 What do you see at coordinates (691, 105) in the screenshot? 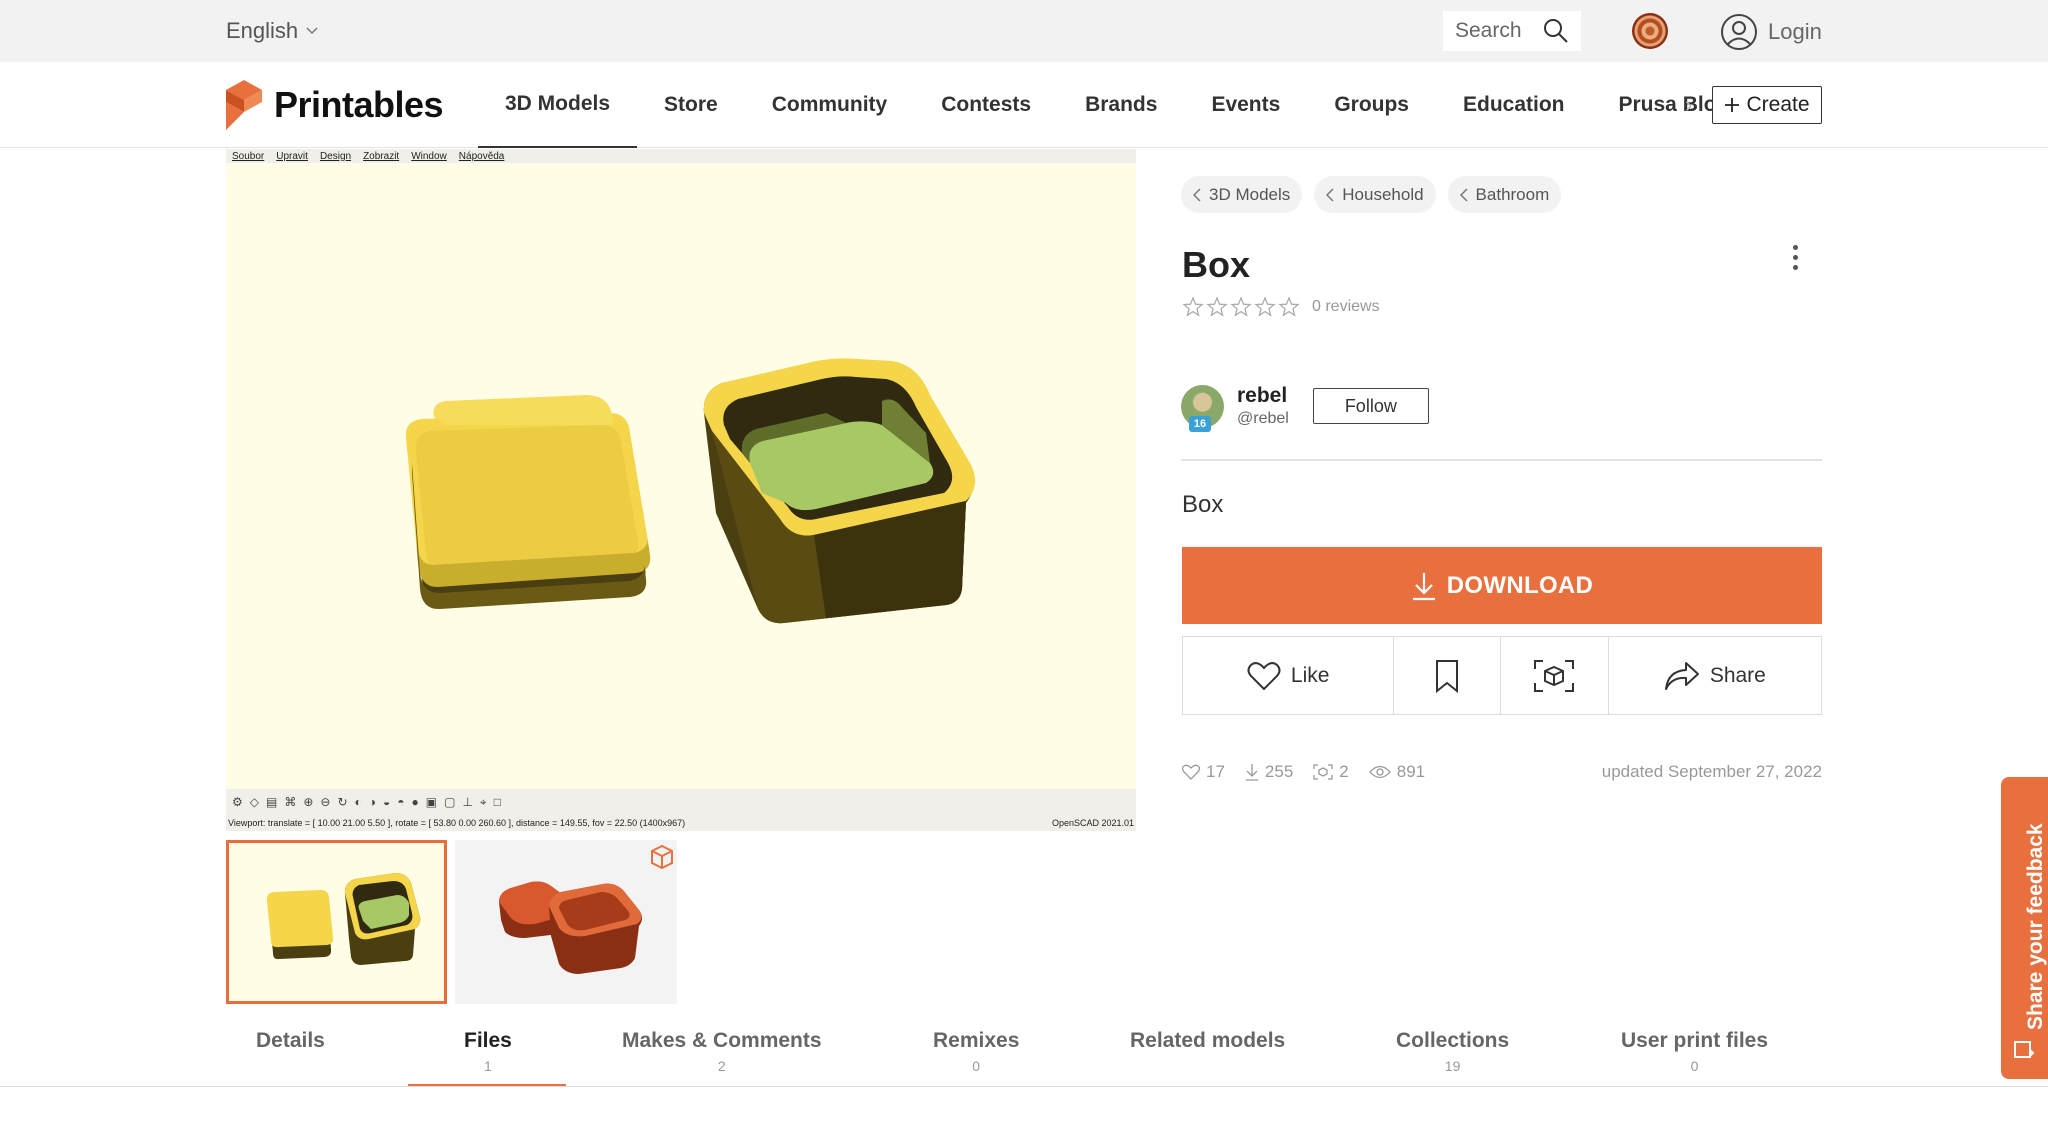
I see `nav-store: Store` at bounding box center [691, 105].